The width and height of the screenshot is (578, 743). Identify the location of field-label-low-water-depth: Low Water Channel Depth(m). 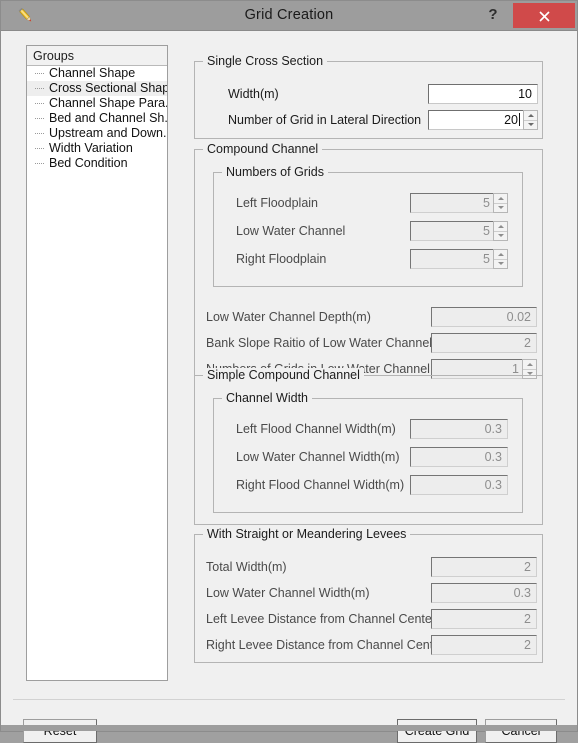
(288, 317).